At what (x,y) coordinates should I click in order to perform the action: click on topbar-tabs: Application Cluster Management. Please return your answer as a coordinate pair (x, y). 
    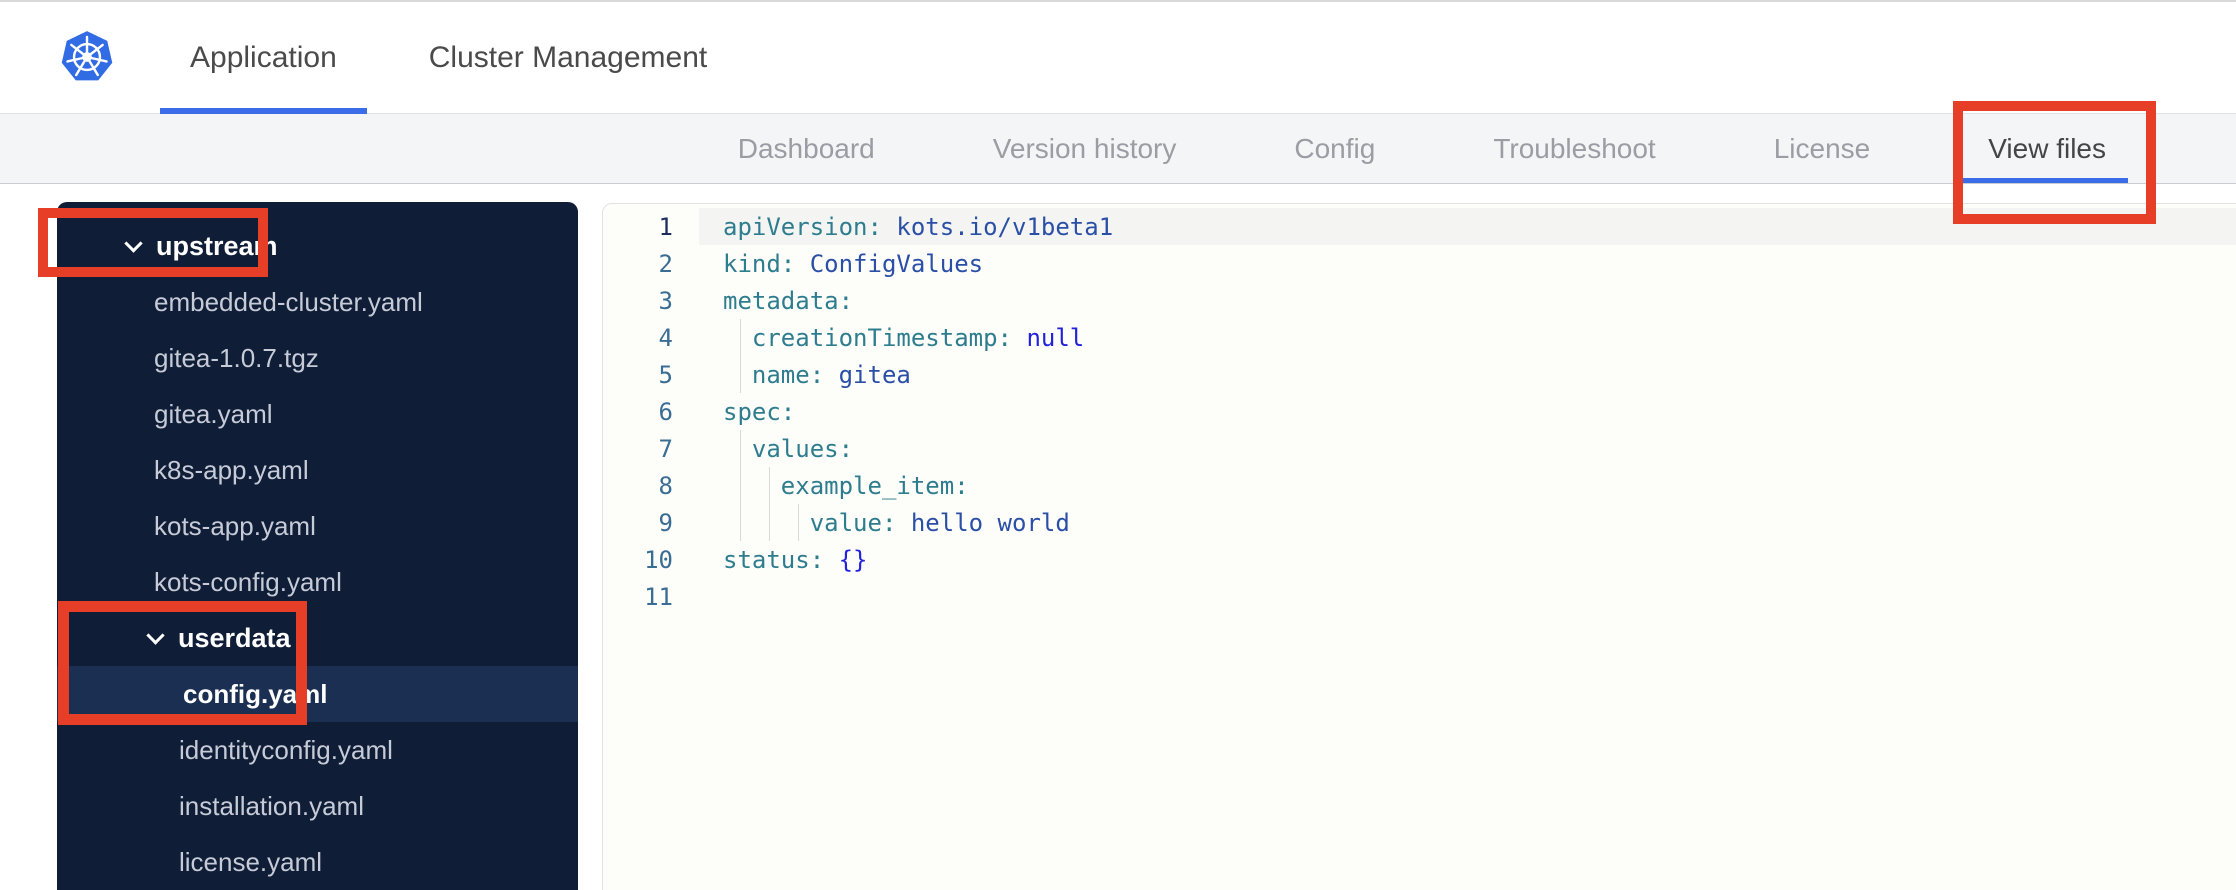
    Looking at the image, I should click on (448, 58).